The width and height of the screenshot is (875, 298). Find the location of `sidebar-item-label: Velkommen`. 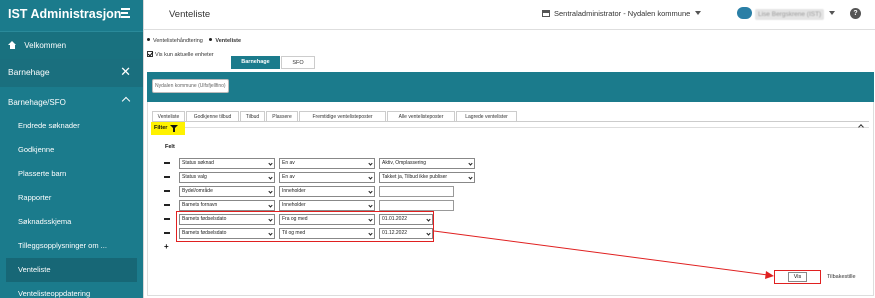

sidebar-item-label: Velkommen is located at coordinates (45, 45).